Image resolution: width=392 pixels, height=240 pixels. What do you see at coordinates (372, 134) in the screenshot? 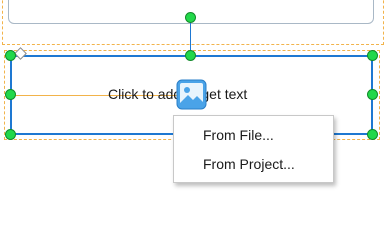
I see `resize-handle-bottom-right` at bounding box center [372, 134].